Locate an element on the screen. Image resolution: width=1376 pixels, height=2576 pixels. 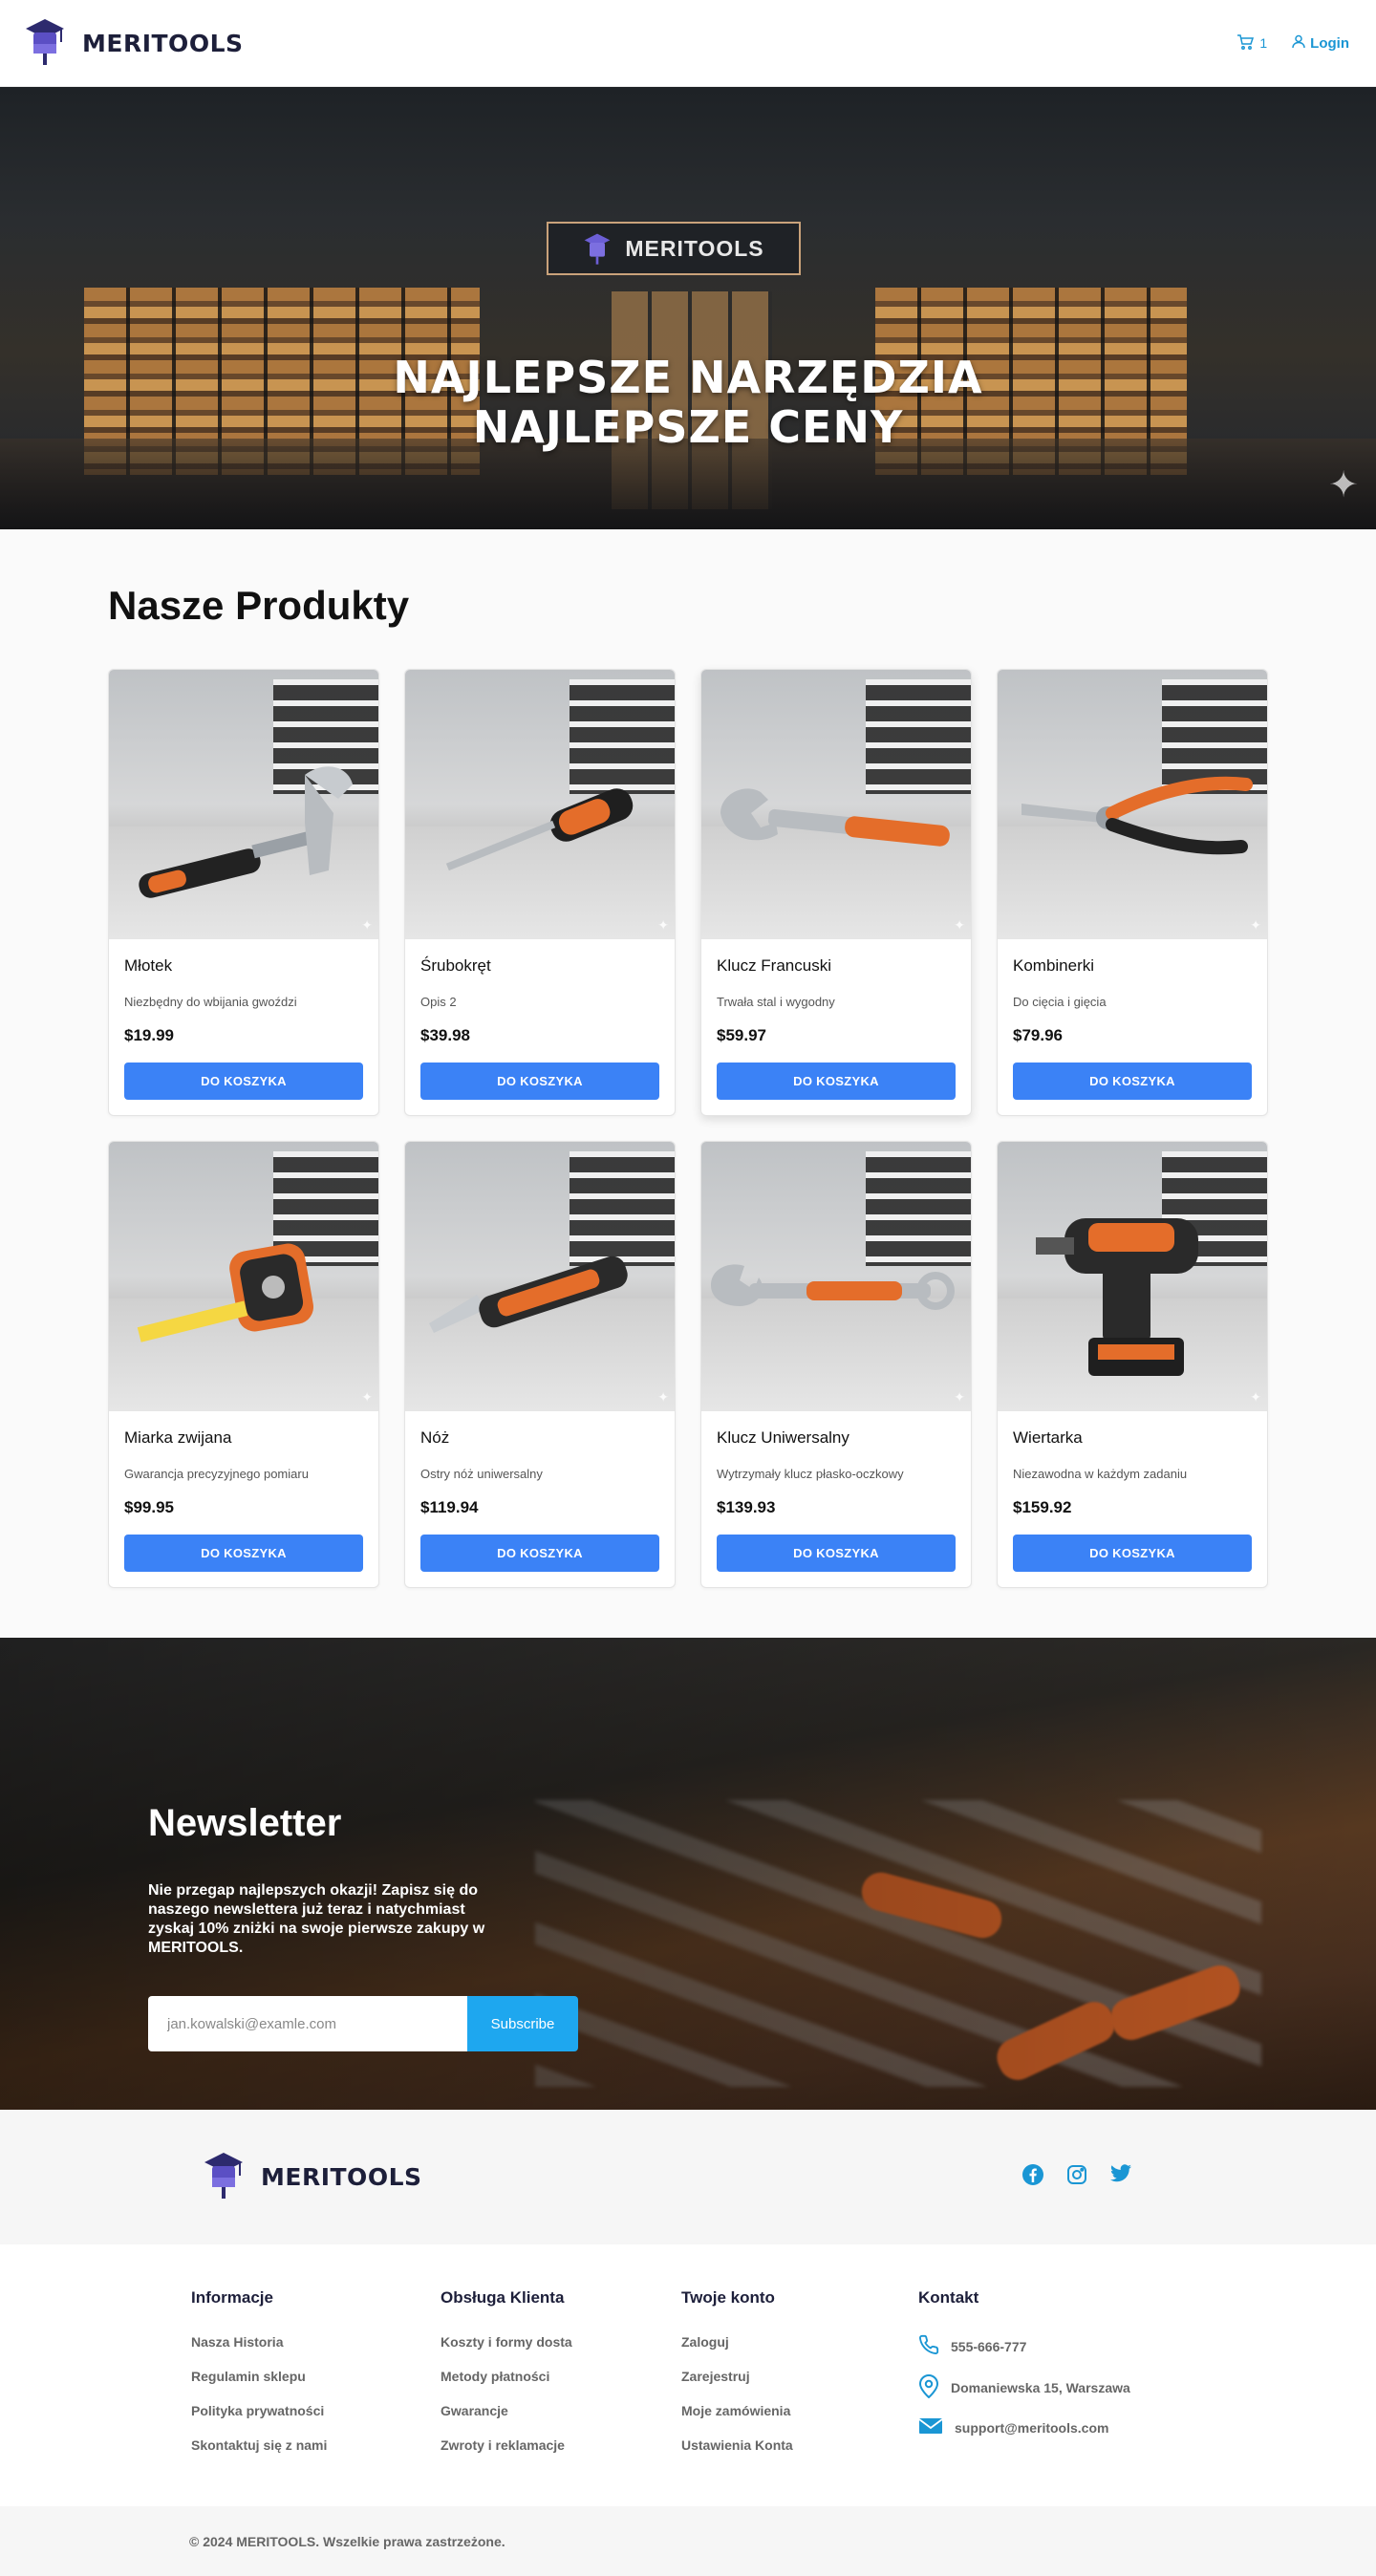
product-description: Opis 2 is located at coordinates (439, 1002).